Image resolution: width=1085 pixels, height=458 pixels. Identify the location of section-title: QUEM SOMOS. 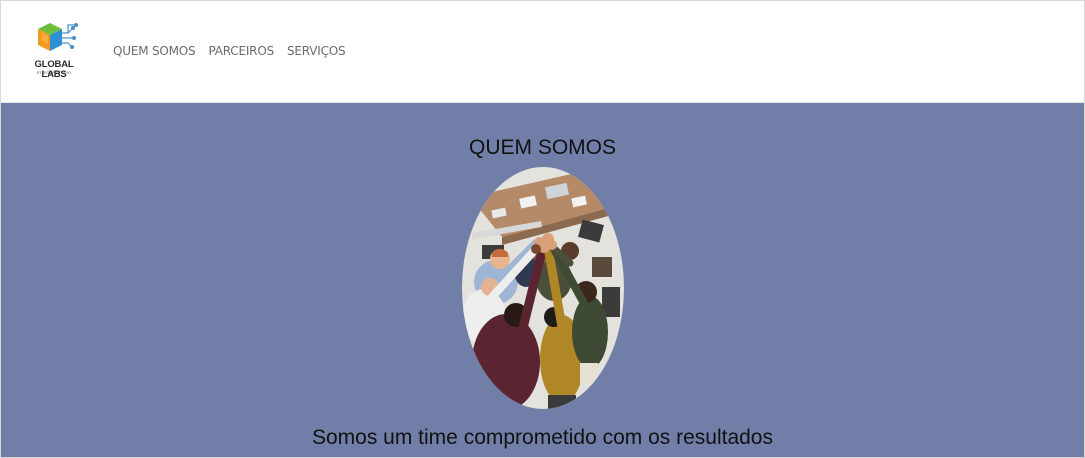
(542, 147).